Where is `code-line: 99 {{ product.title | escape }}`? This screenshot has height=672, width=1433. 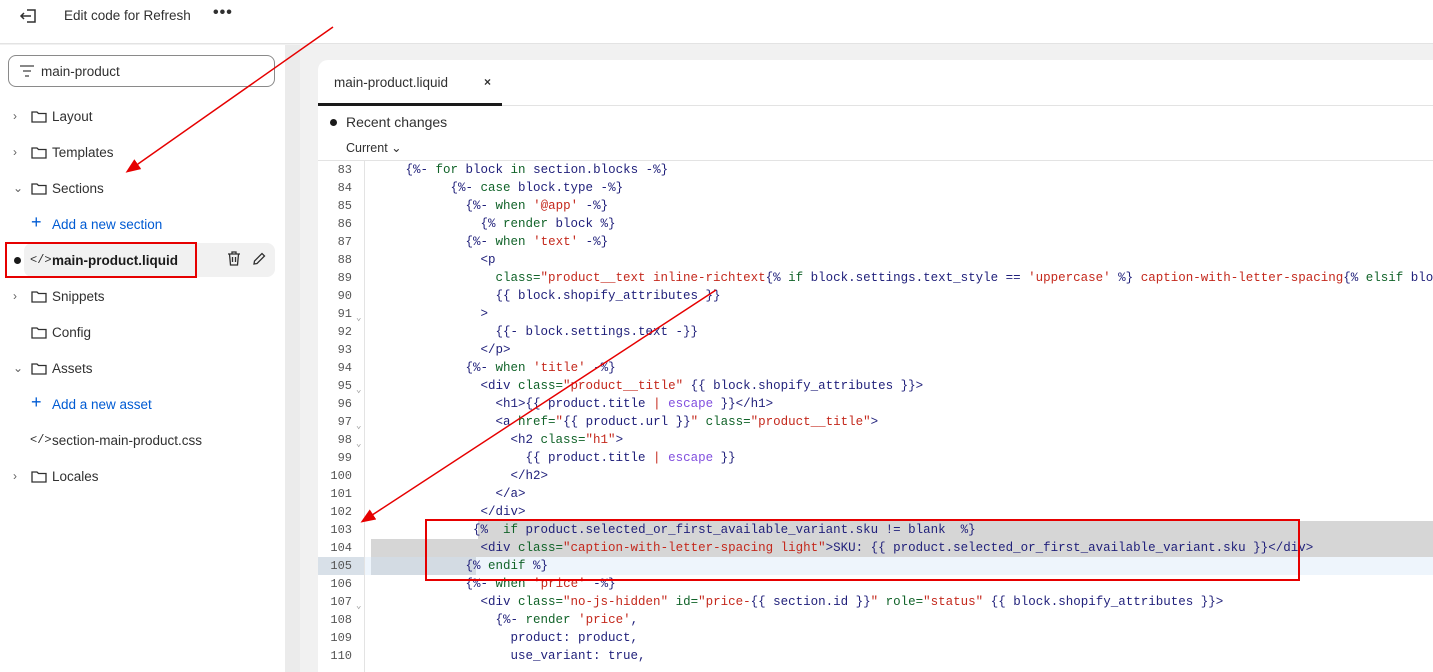 code-line: 99 {{ product.title | escape }} is located at coordinates (875, 458).